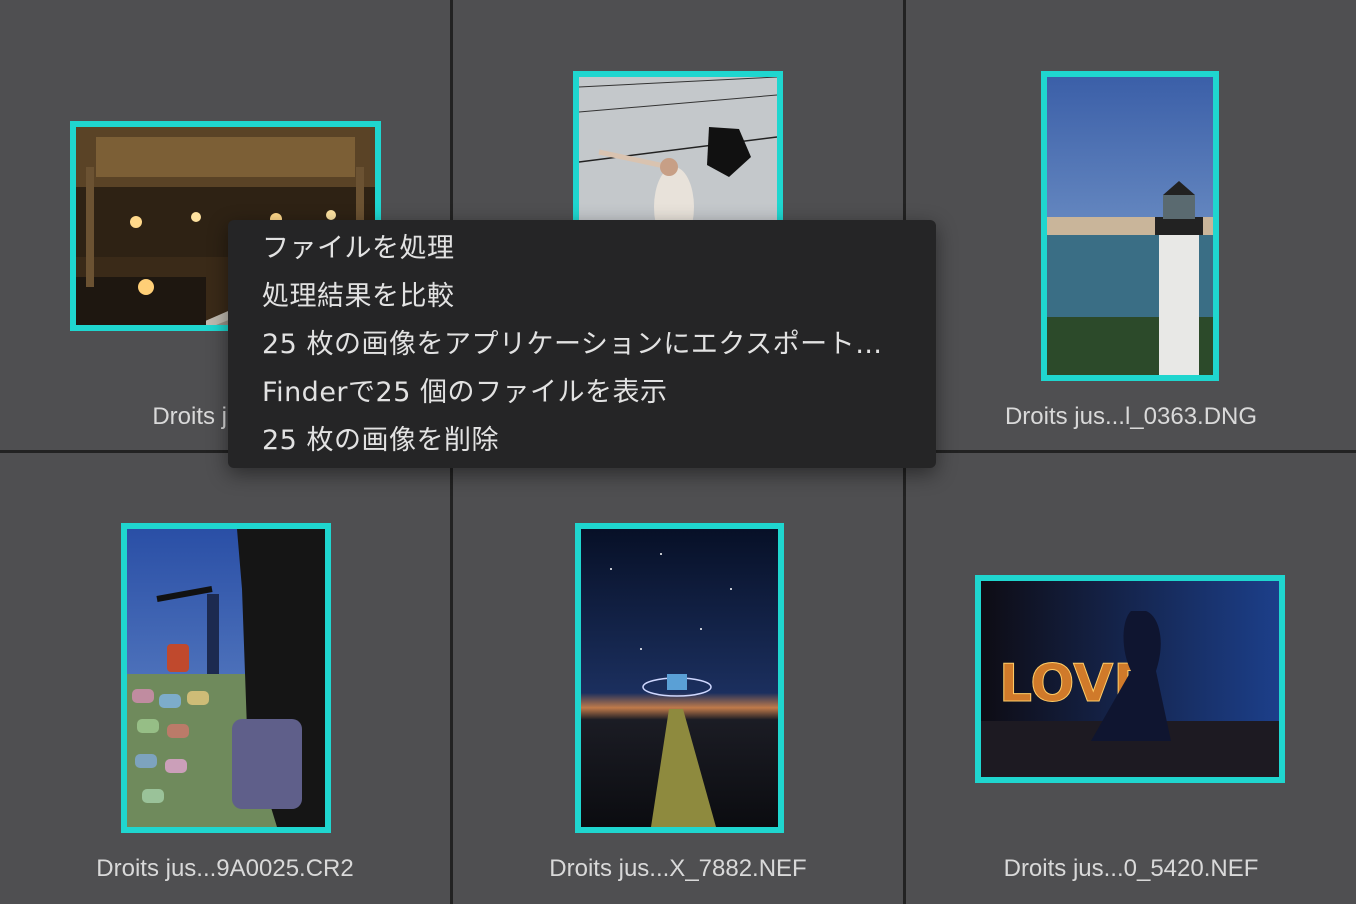 Image resolution: width=1356 pixels, height=904 pixels. I want to click on thumbnail: LOVE, so click(1130, 679).